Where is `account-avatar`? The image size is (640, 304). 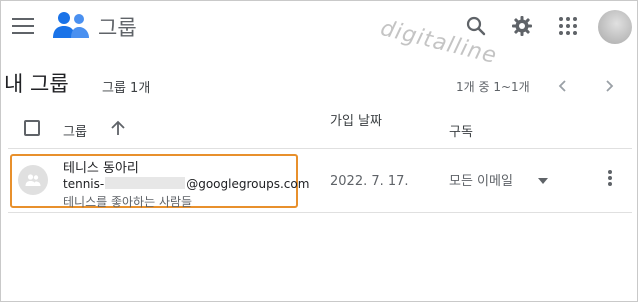
account-avatar is located at coordinates (615, 27).